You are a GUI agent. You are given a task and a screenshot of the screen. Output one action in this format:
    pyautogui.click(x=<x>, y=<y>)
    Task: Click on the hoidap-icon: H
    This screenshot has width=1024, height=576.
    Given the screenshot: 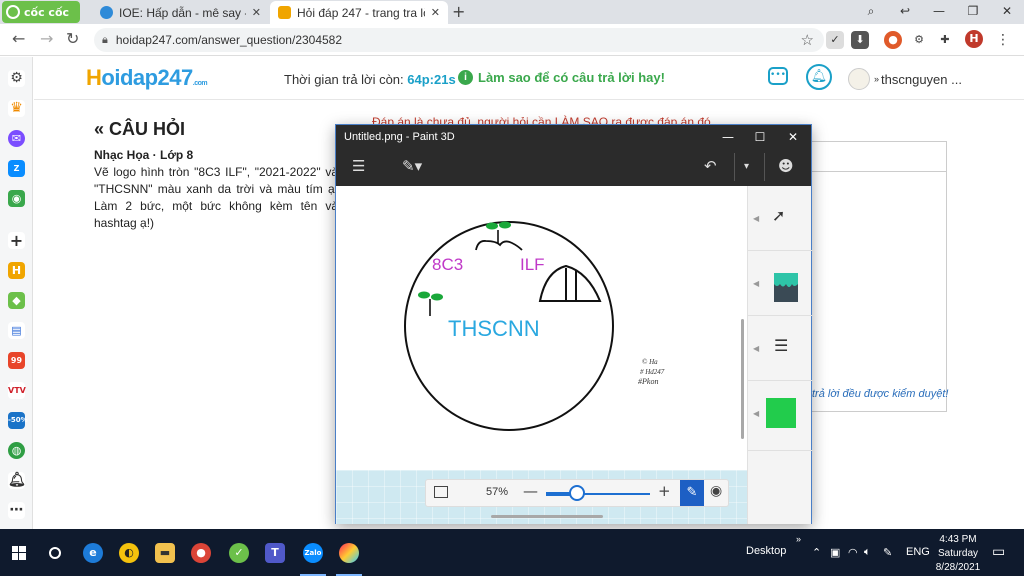 What is the action you would take?
    pyautogui.click(x=16, y=270)
    